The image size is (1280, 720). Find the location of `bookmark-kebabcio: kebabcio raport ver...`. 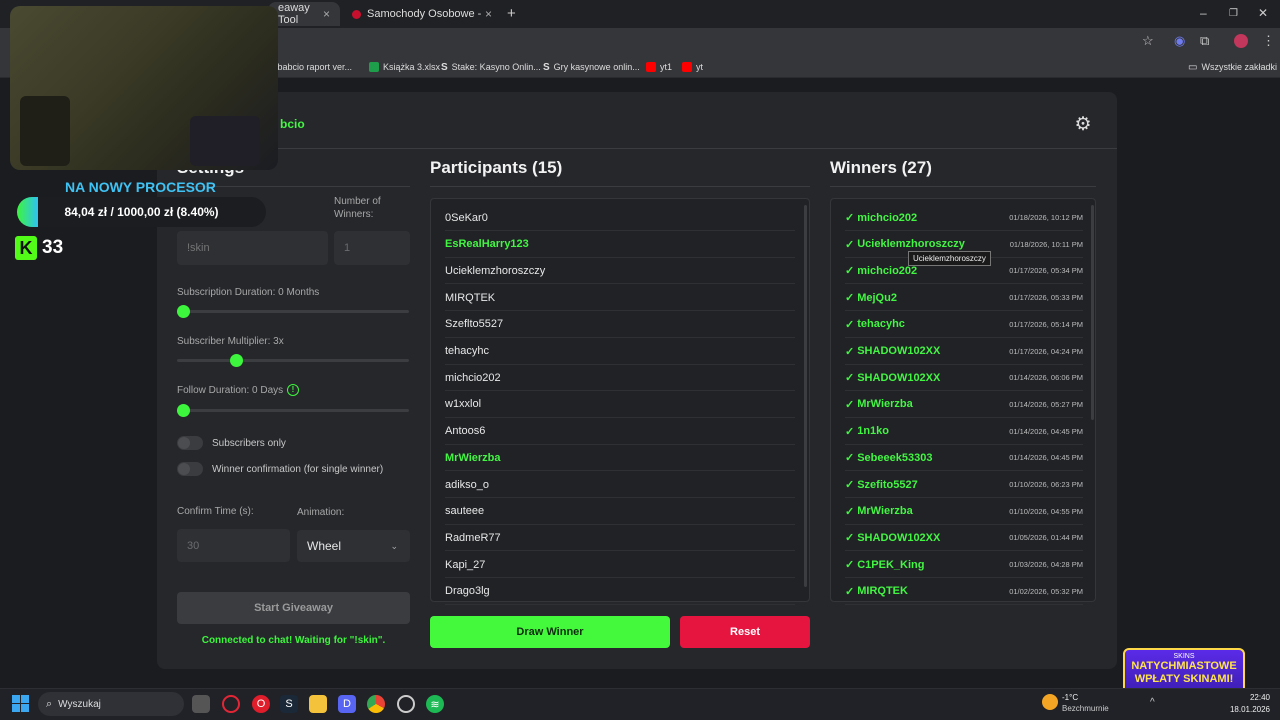

bookmark-kebabcio: kebabcio raport ver... is located at coordinates (310, 67).